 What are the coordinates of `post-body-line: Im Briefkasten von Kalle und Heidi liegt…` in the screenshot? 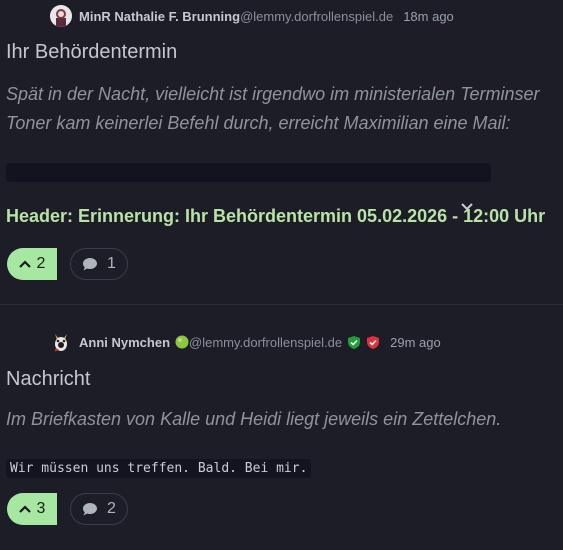 It's located at (254, 419).